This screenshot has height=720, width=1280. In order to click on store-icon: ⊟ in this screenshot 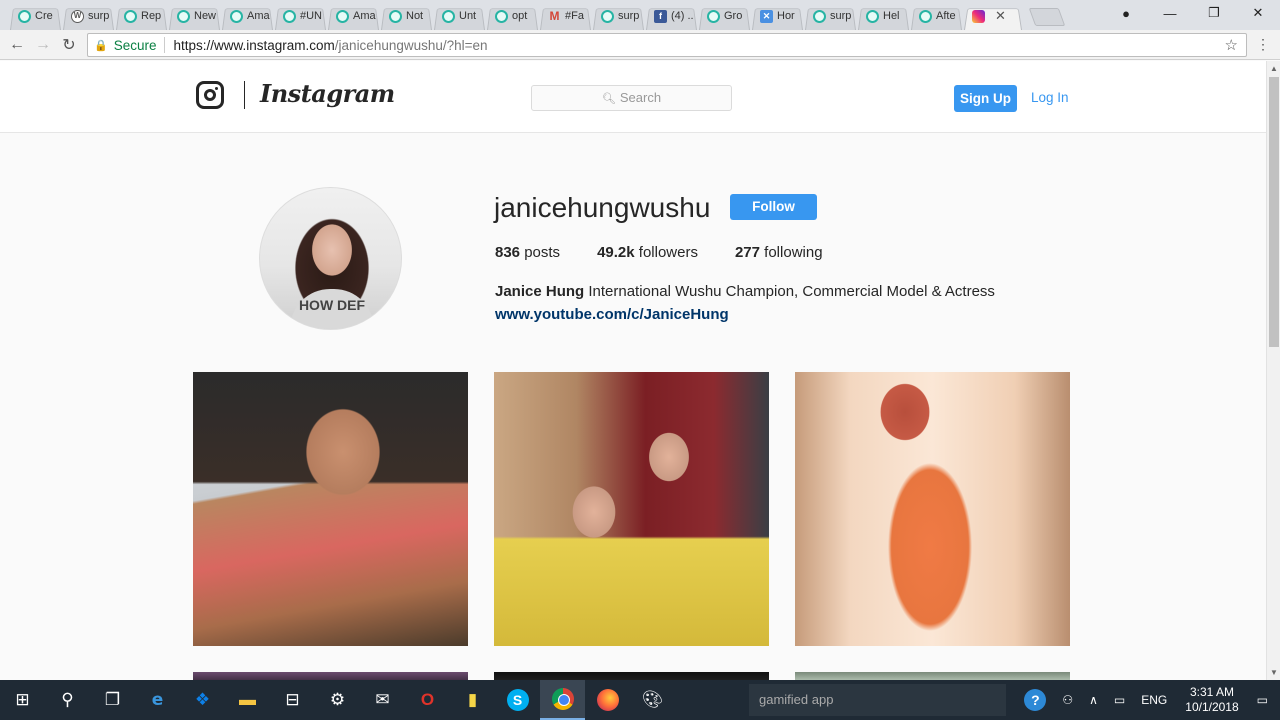, I will do `click(292, 700)`.